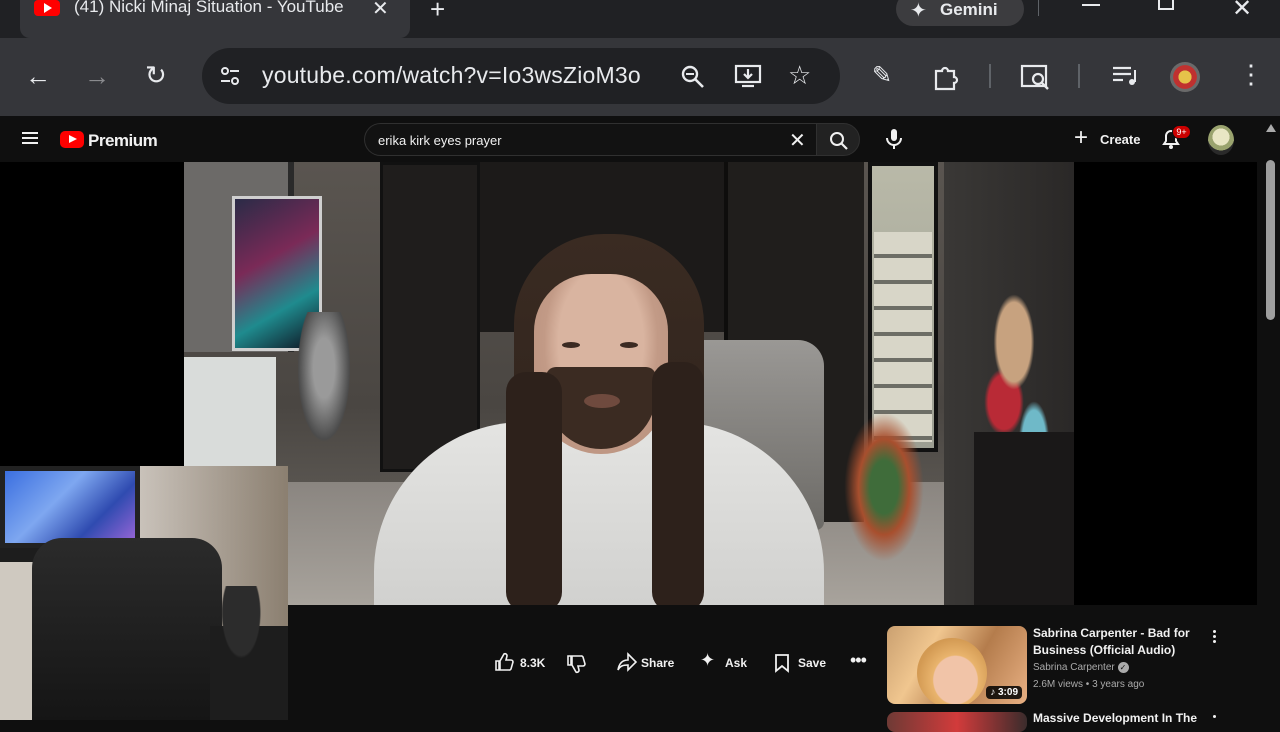 The image size is (1280, 732). Describe the element at coordinates (903, 337) in the screenshot. I see `fridge-cans` at that location.